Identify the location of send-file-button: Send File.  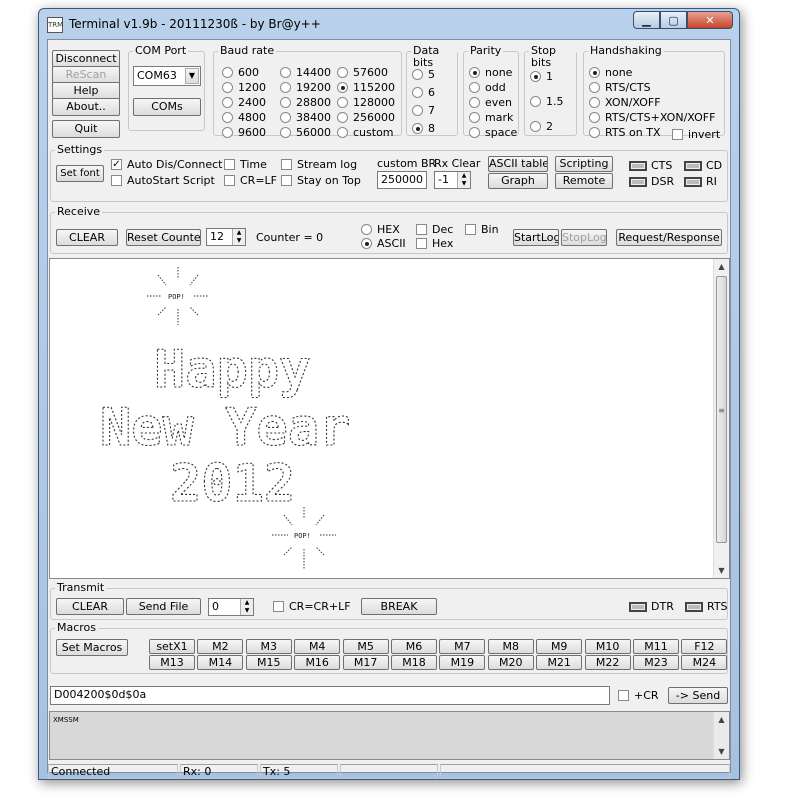
(163, 606).